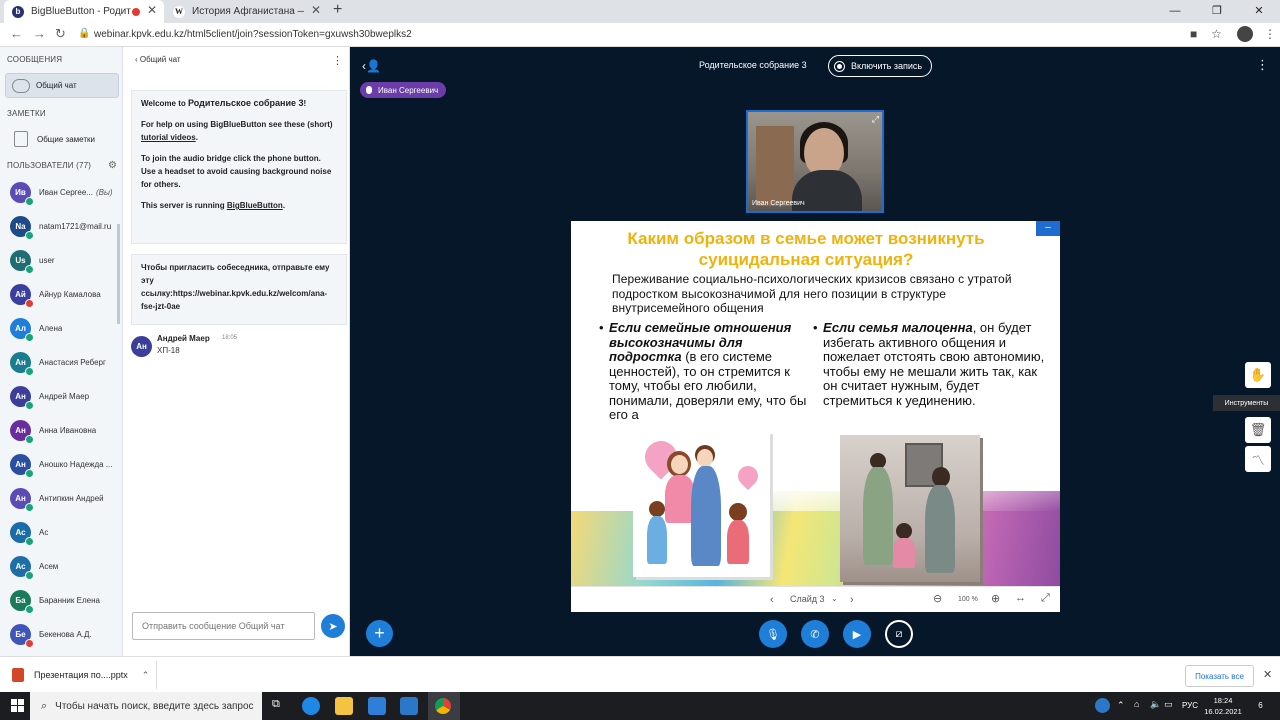 Image resolution: width=1280 pixels, height=720 pixels. What do you see at coordinates (369, 90) in the screenshot?
I see `microphone-icon` at bounding box center [369, 90].